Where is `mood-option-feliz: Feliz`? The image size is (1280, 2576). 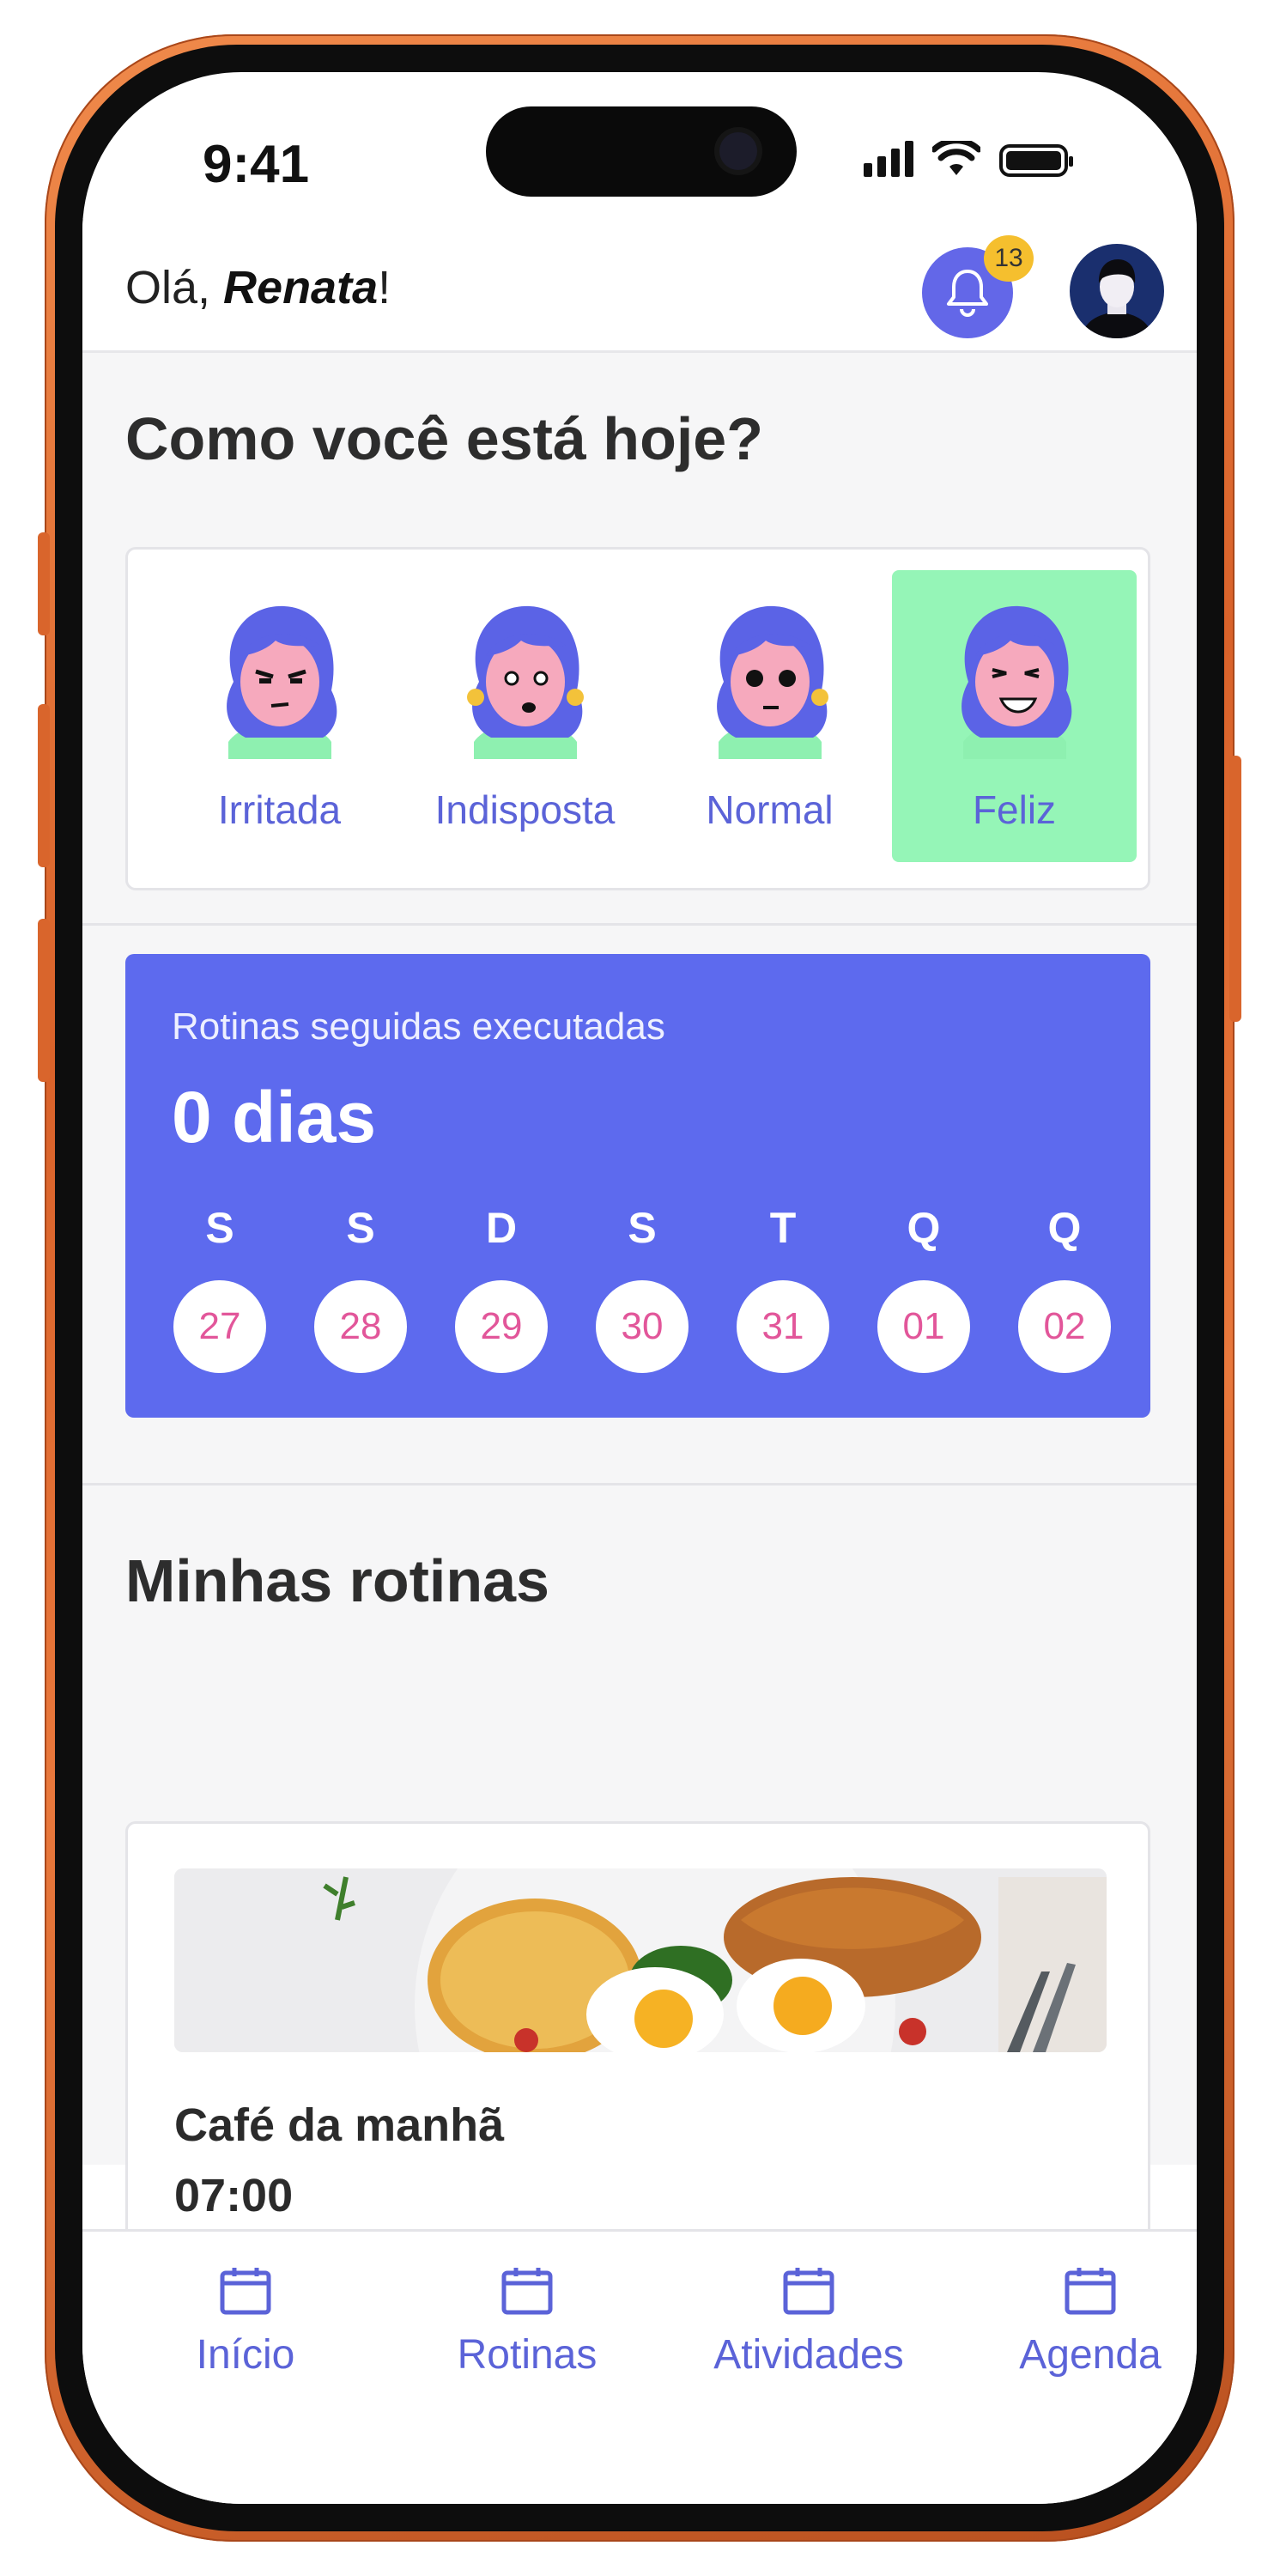
mood-option-feliz: Feliz is located at coordinates (1014, 716).